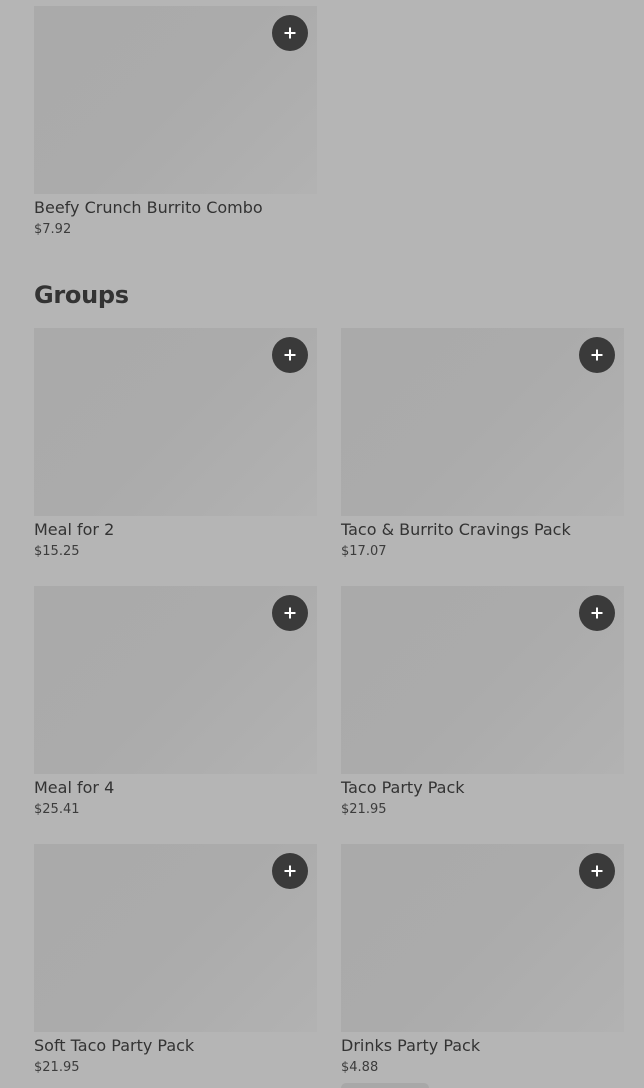  What do you see at coordinates (364, 551) in the screenshot?
I see `item-price: $17.07` at bounding box center [364, 551].